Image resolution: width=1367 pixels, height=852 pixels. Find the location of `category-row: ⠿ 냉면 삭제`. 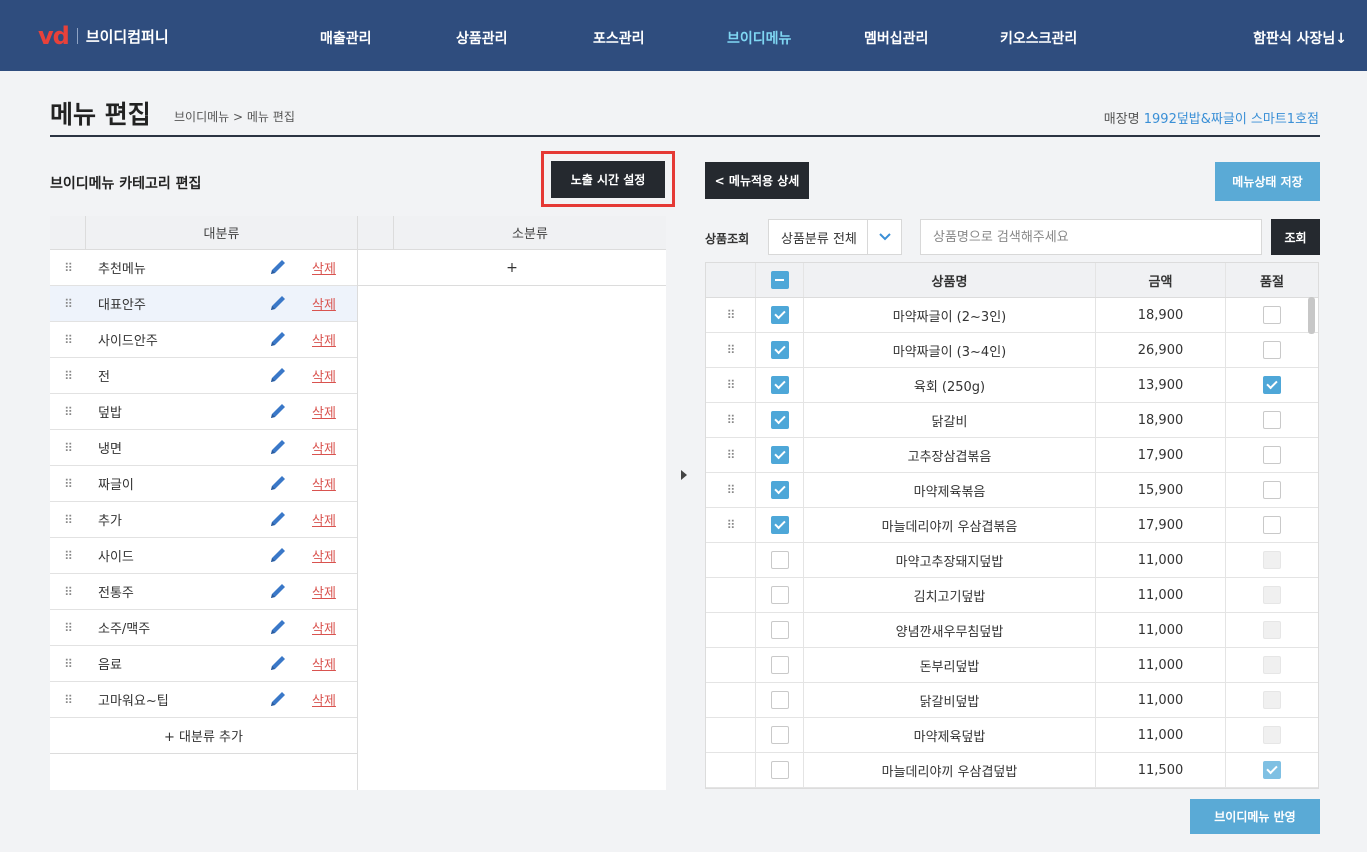

category-row: ⠿ 냉면 삭제 is located at coordinates (203, 448).